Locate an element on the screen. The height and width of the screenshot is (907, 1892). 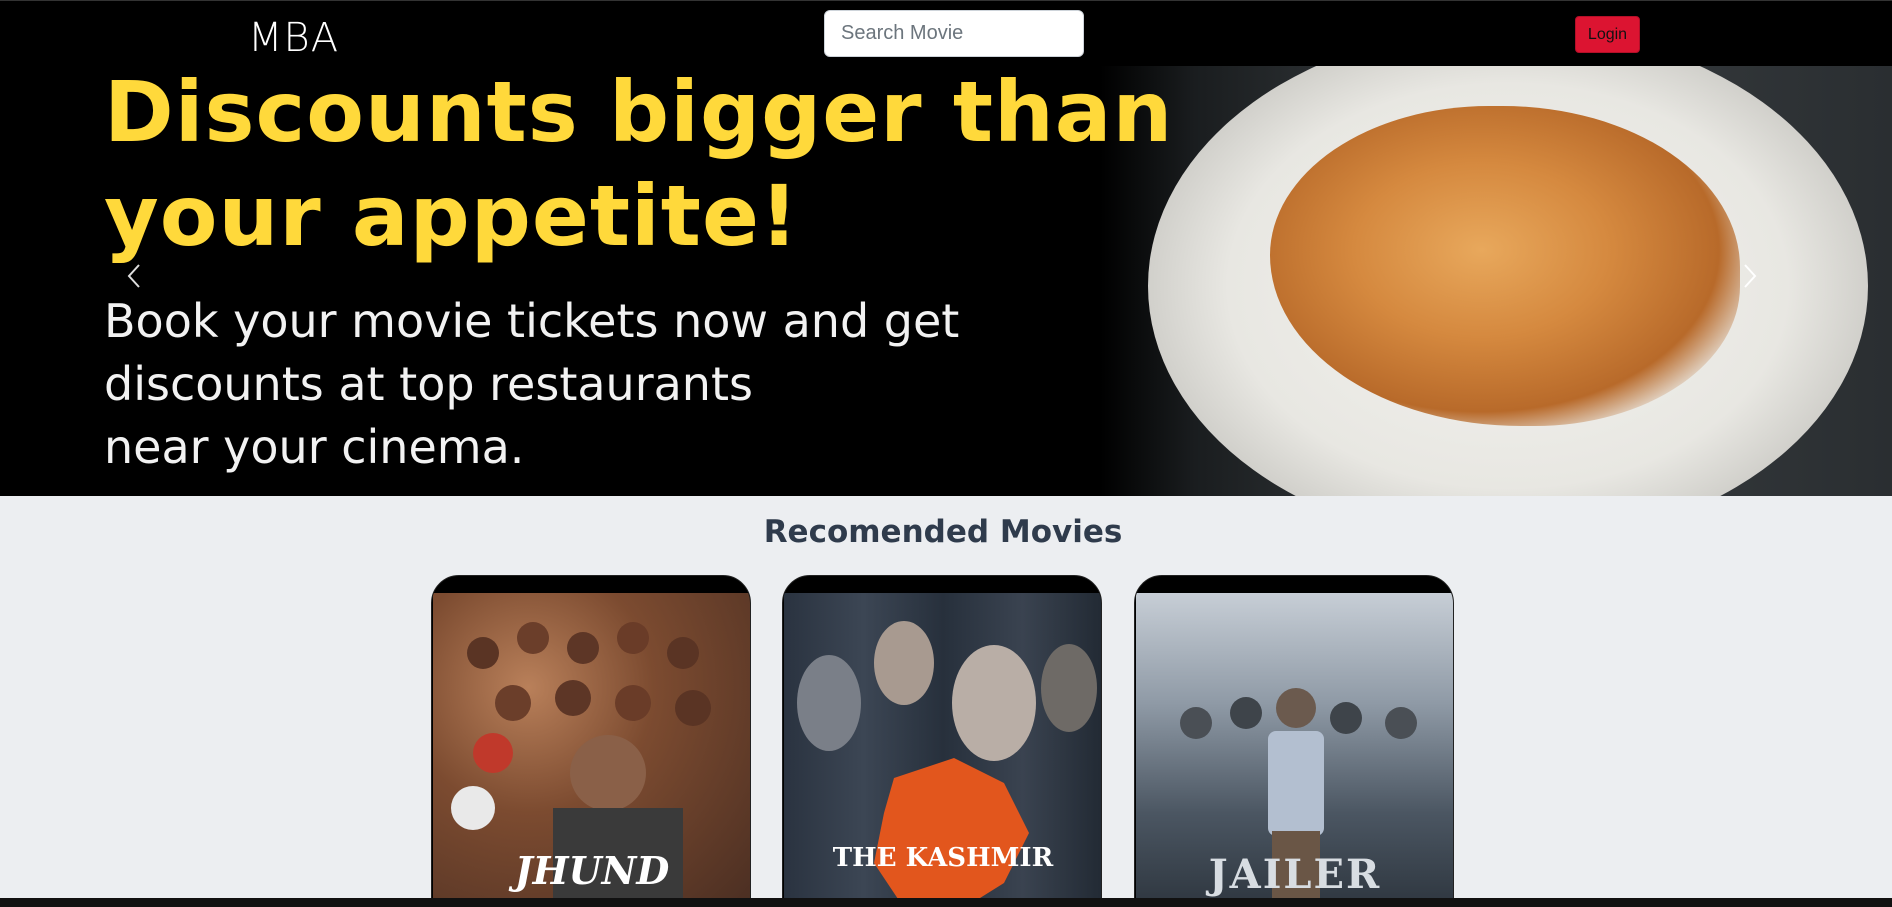
navbar: MBA Login is located at coordinates (946, 33).